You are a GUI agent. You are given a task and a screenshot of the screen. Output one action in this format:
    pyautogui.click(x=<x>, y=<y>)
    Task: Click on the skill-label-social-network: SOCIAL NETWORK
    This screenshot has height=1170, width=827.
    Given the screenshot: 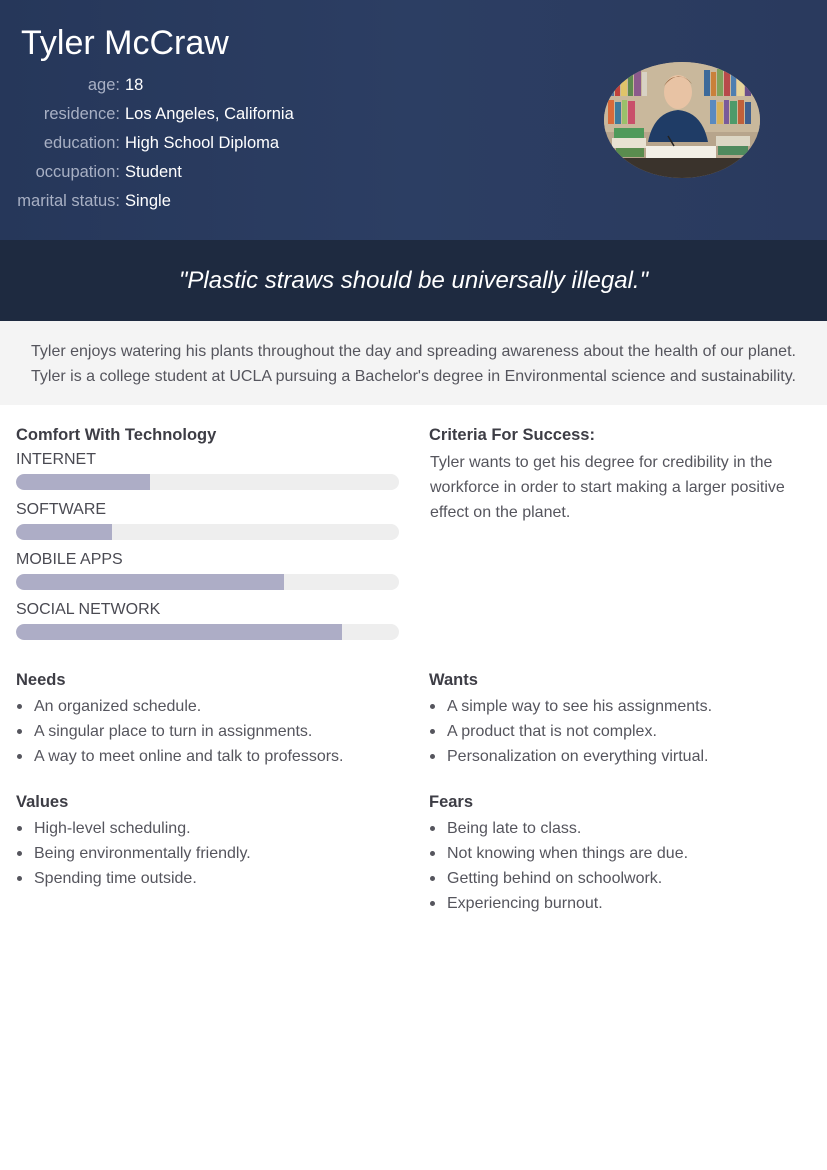 What is the action you would take?
    pyautogui.click(x=88, y=609)
    